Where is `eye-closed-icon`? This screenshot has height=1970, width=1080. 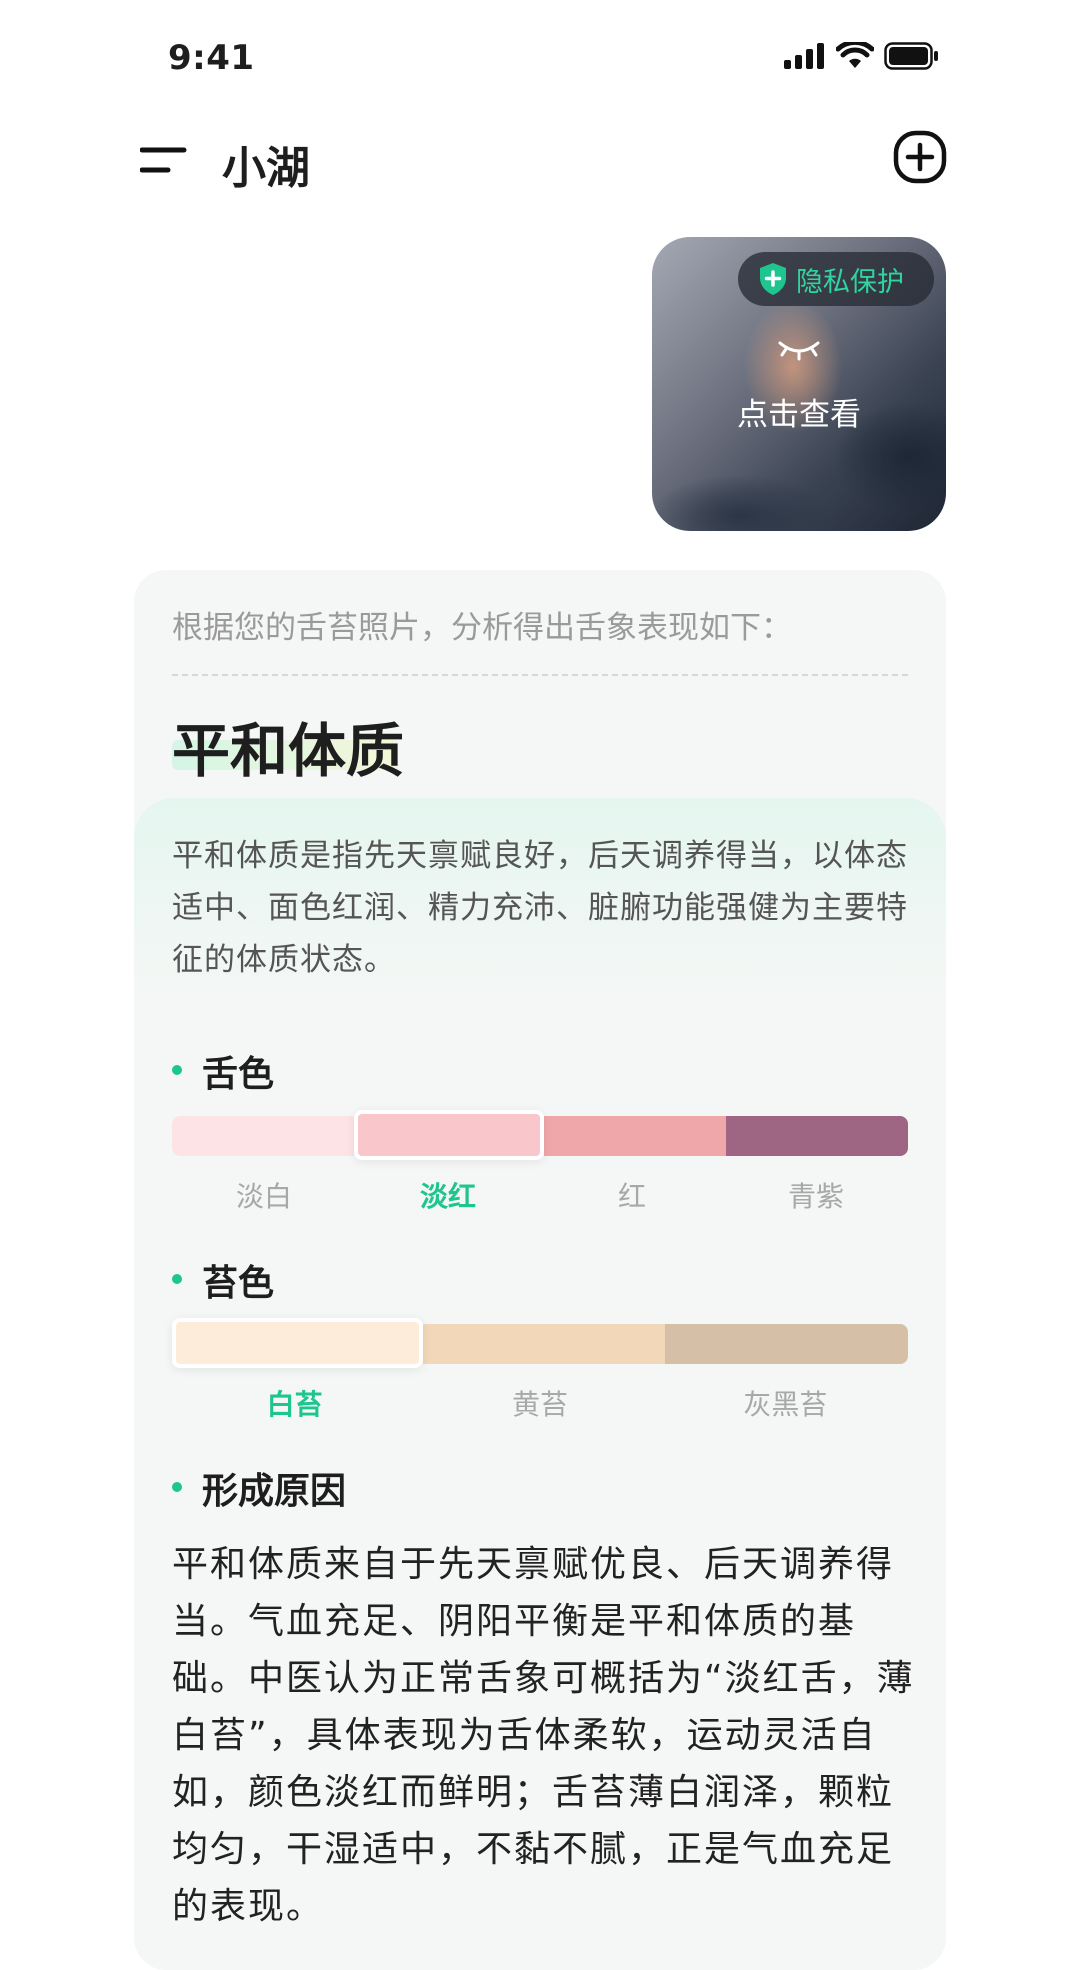 eye-closed-icon is located at coordinates (799, 351).